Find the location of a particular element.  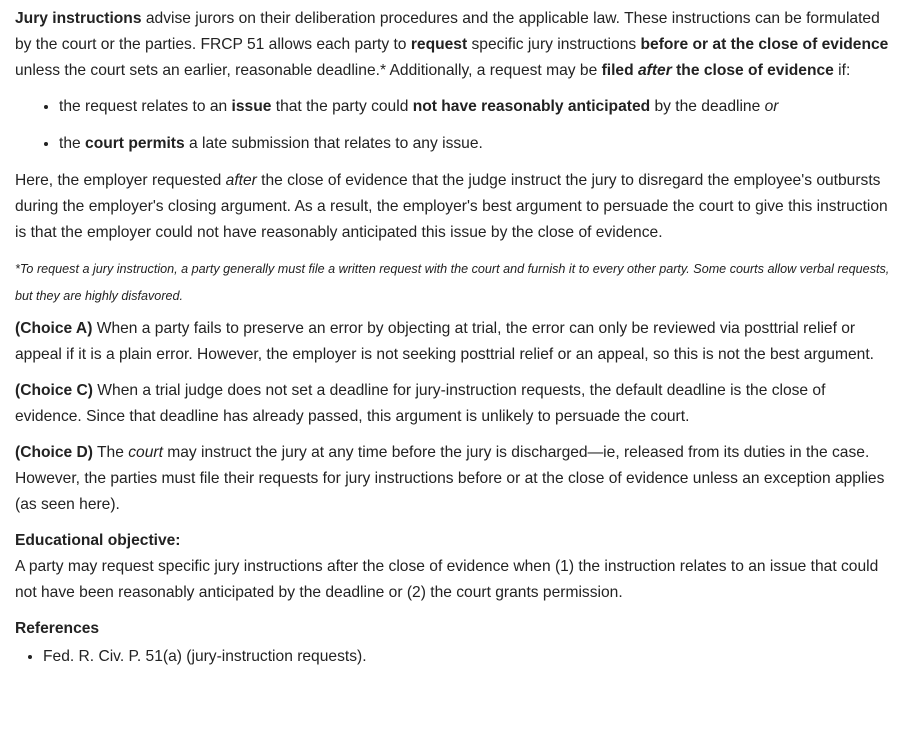

term-jury-instructions: Jury instructions is located at coordinates (78, 18).